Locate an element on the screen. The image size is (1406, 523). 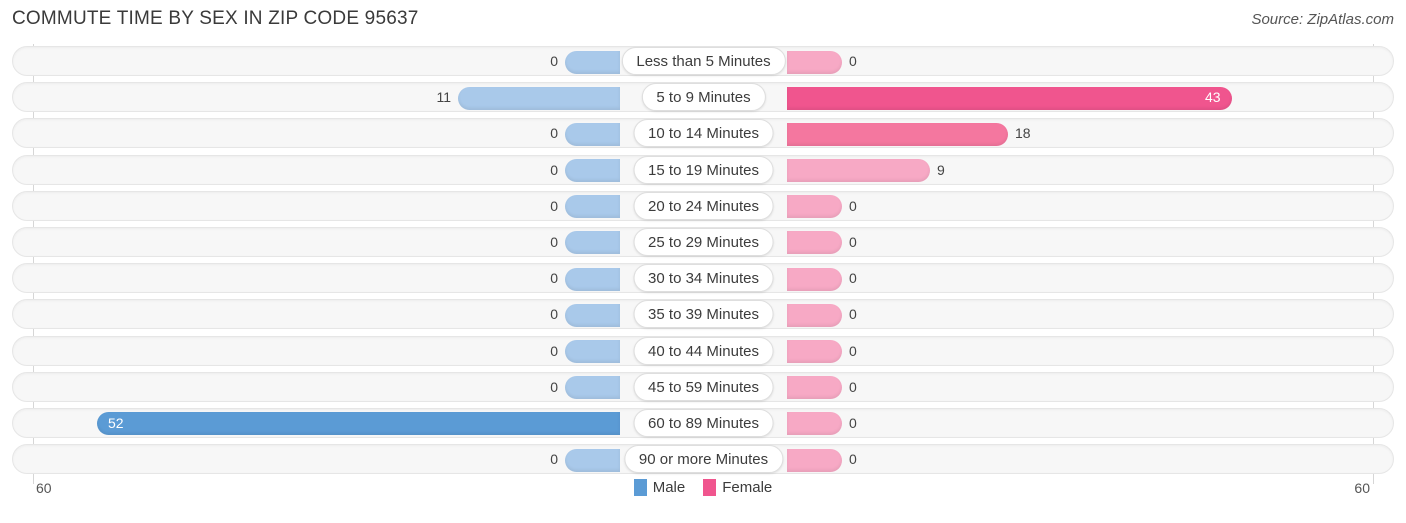
chart-legend: Male Female is located at coordinates (703, 487).